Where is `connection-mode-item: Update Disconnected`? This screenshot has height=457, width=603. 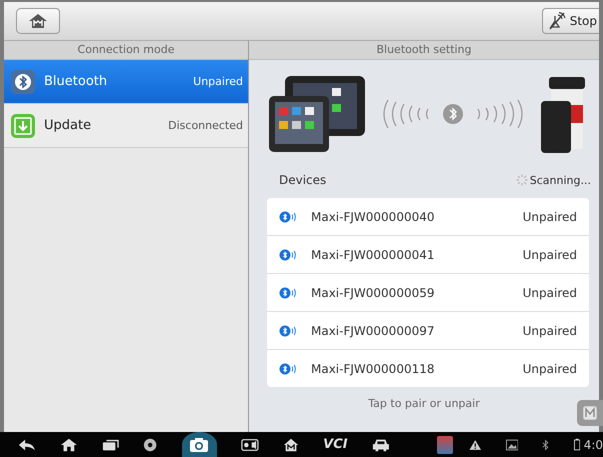 connection-mode-item: Update Disconnected is located at coordinates (126, 126).